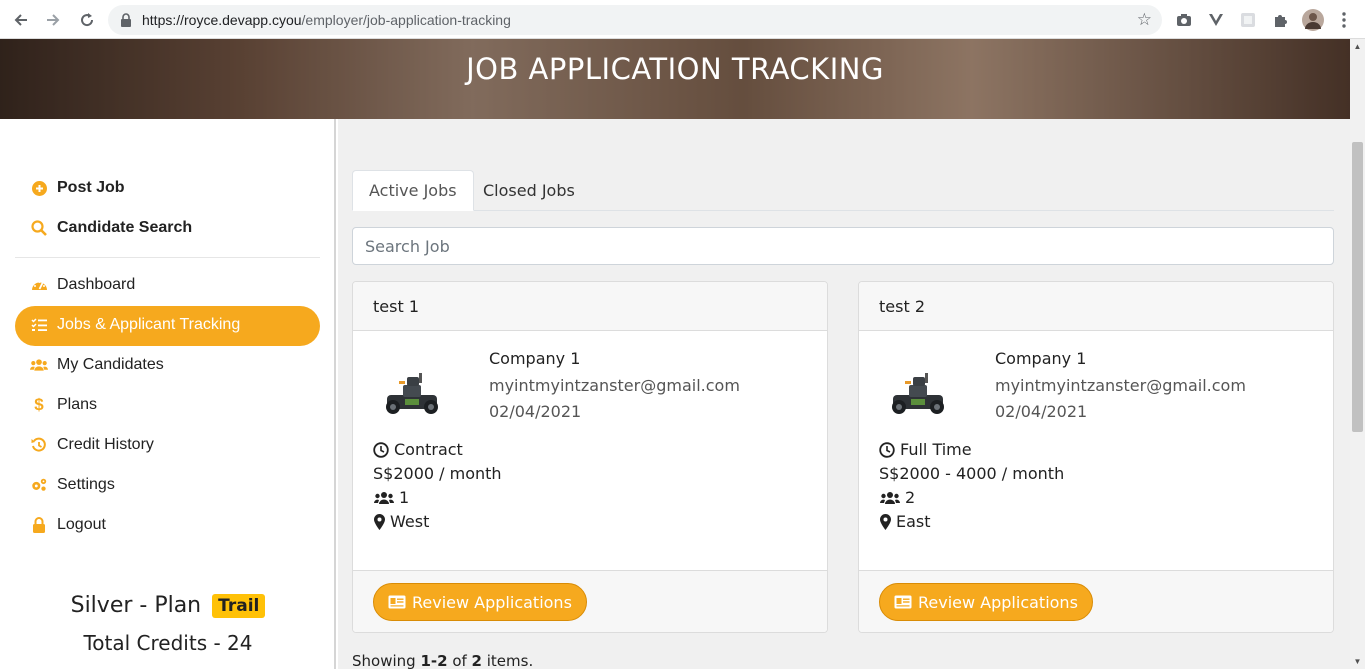 The image size is (1365, 669). What do you see at coordinates (476, 660) in the screenshot?
I see `pagination-total: 2` at bounding box center [476, 660].